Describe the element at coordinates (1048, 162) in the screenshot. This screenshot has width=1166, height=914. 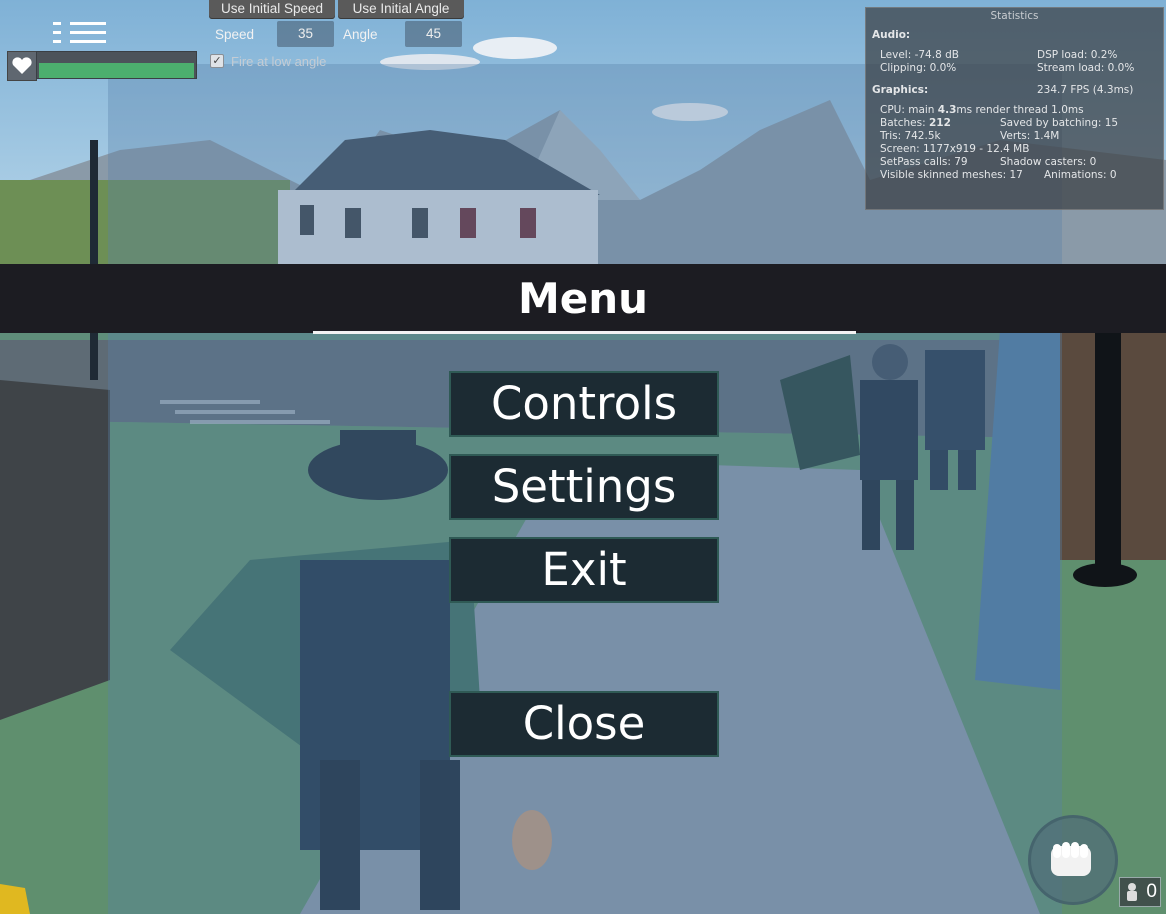
I see `shadow-casters-readout: Shadow casters: 0` at that location.